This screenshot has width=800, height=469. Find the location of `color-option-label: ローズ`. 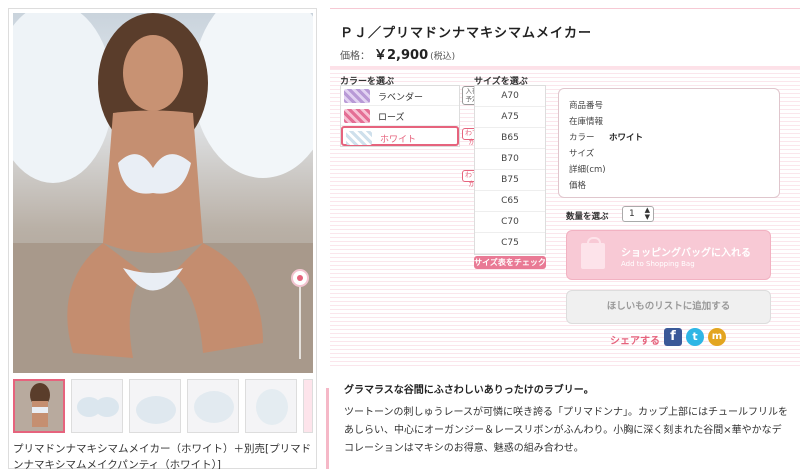

color-option-label: ローズ is located at coordinates (391, 118).